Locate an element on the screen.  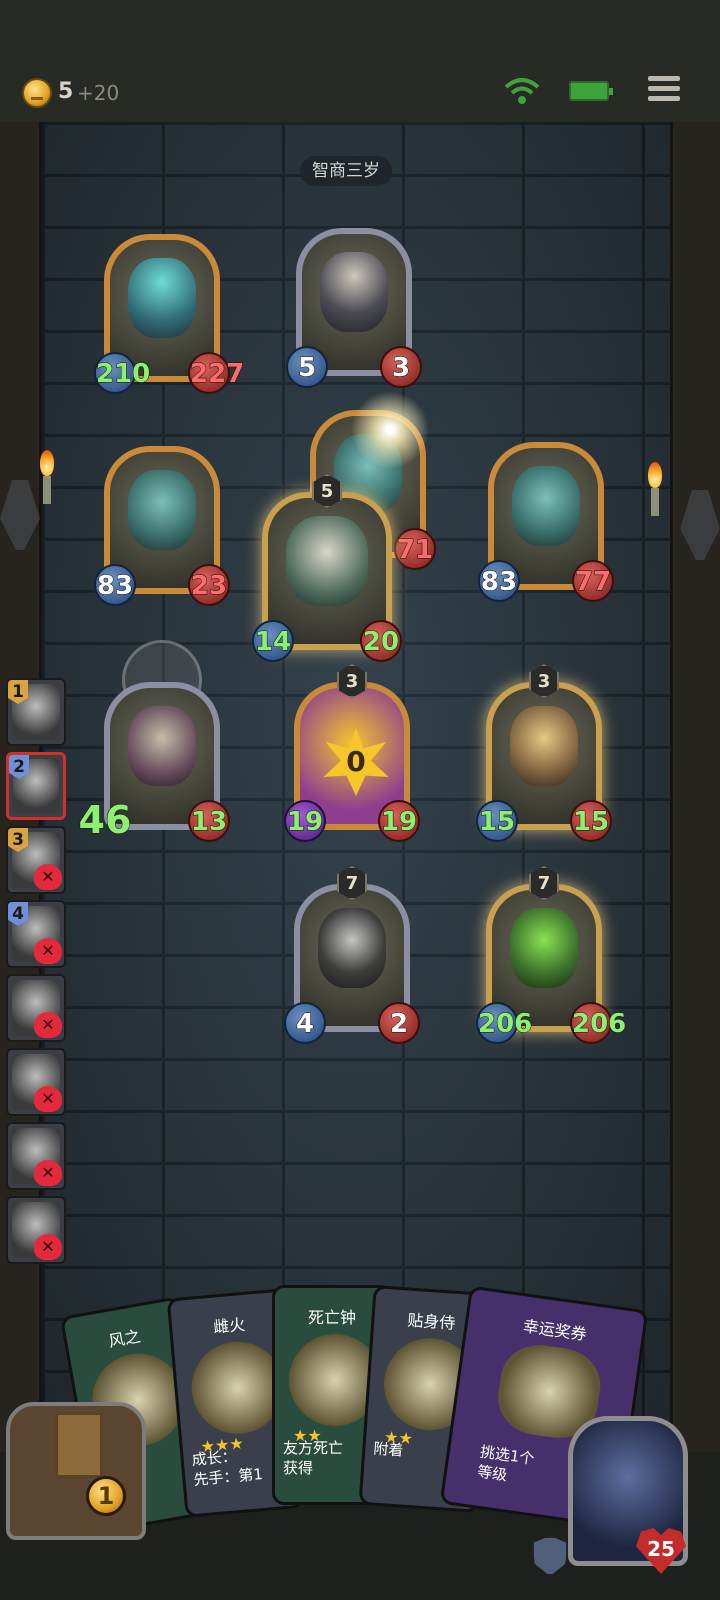
health-stat: 19 is located at coordinates (399, 821).